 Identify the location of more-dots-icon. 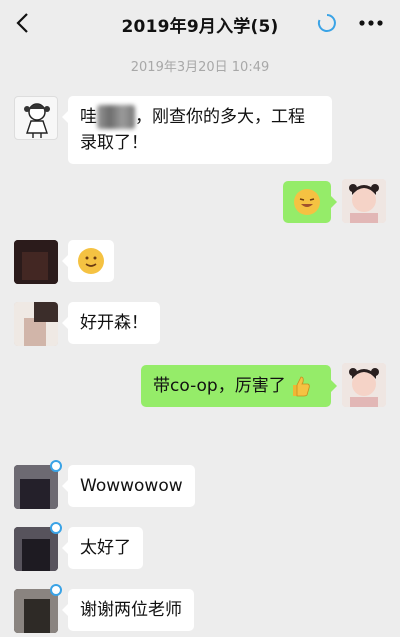
(371, 23).